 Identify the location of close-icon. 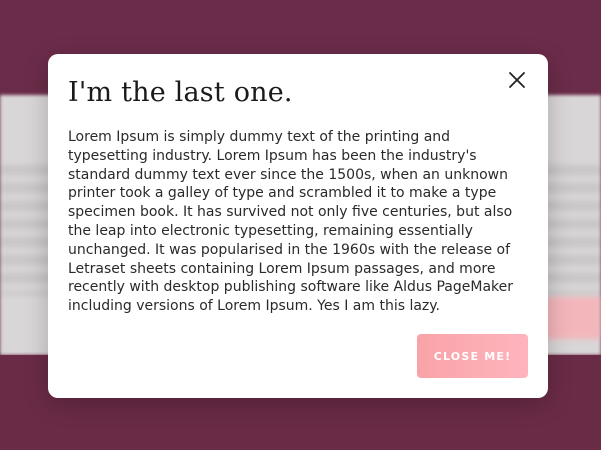
(517, 80).